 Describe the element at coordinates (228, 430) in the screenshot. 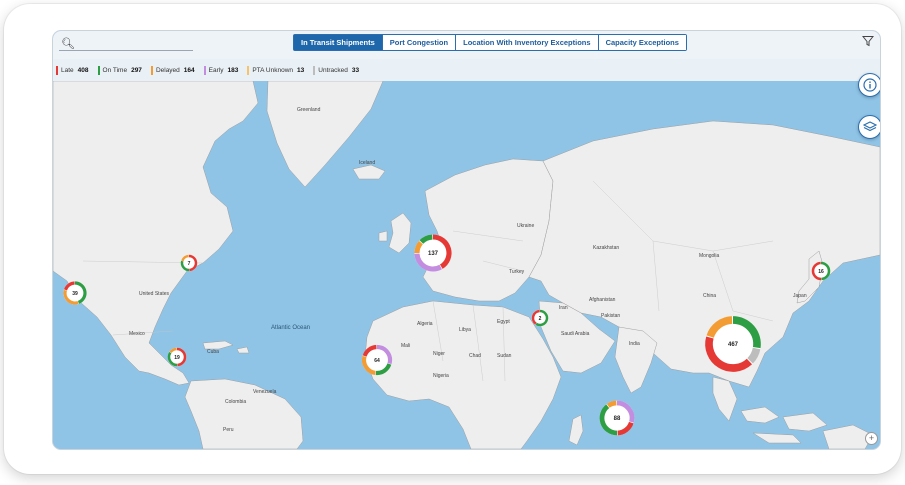

I see `label-peru: Peru` at that location.